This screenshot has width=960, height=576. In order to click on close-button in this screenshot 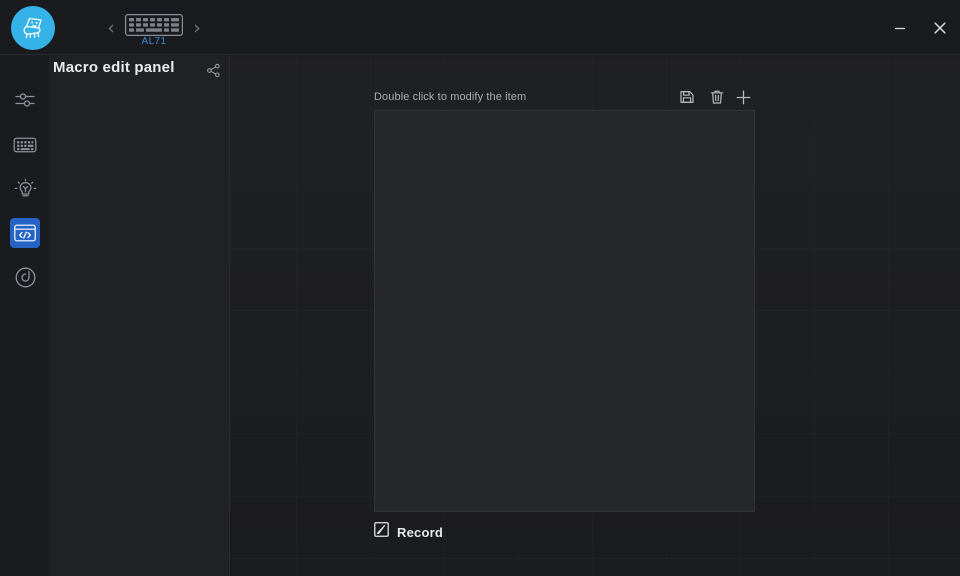, I will do `click(940, 28)`.